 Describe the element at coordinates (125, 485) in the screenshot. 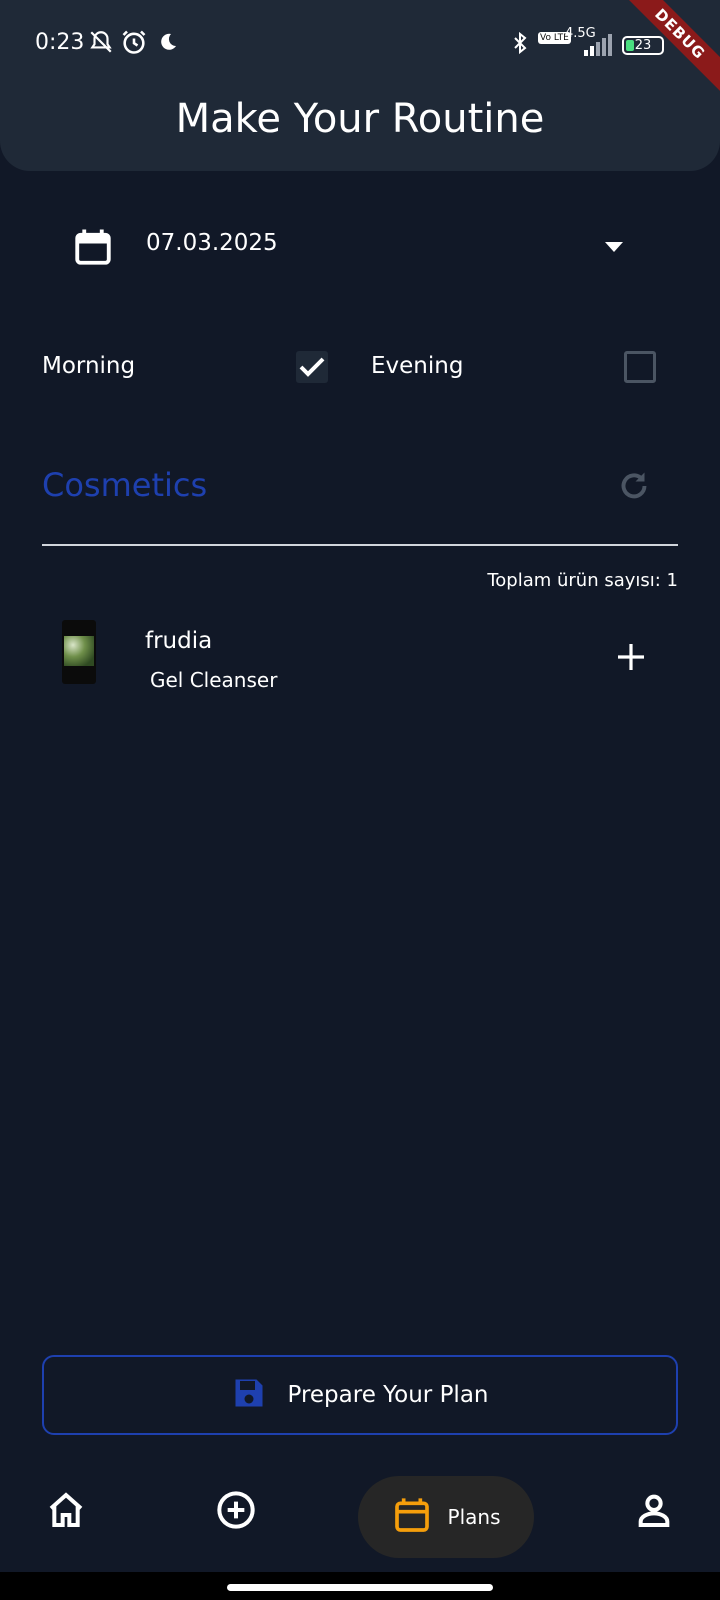

I see `cosmetics-title: Cosmetics` at that location.